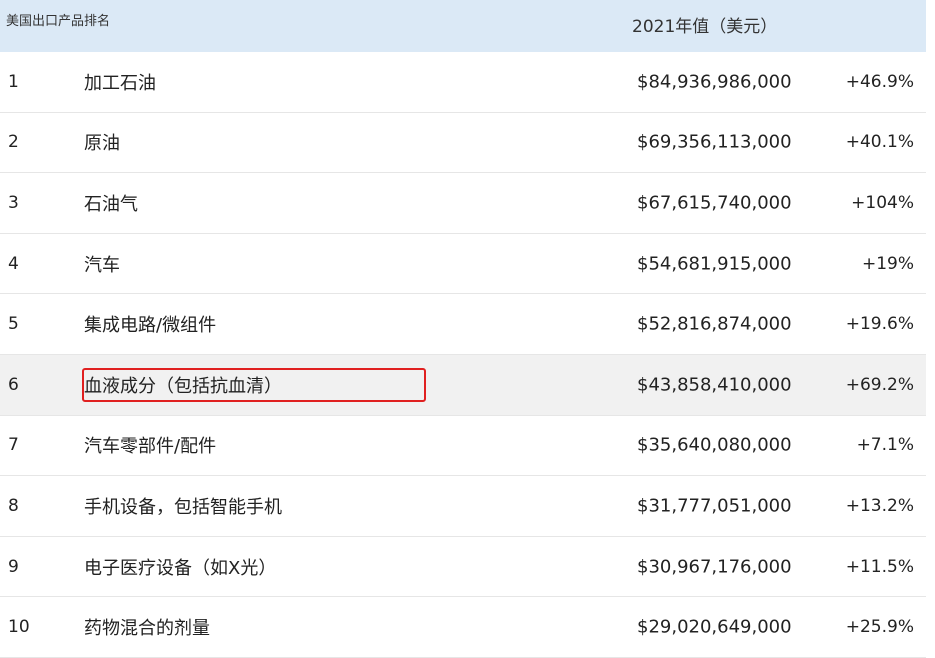 The height and width of the screenshot is (658, 935). Describe the element at coordinates (463, 506) in the screenshot. I see `table-row: 8 手机设备，包括智能手机 $31,777,051,000 +13.2%` at that location.